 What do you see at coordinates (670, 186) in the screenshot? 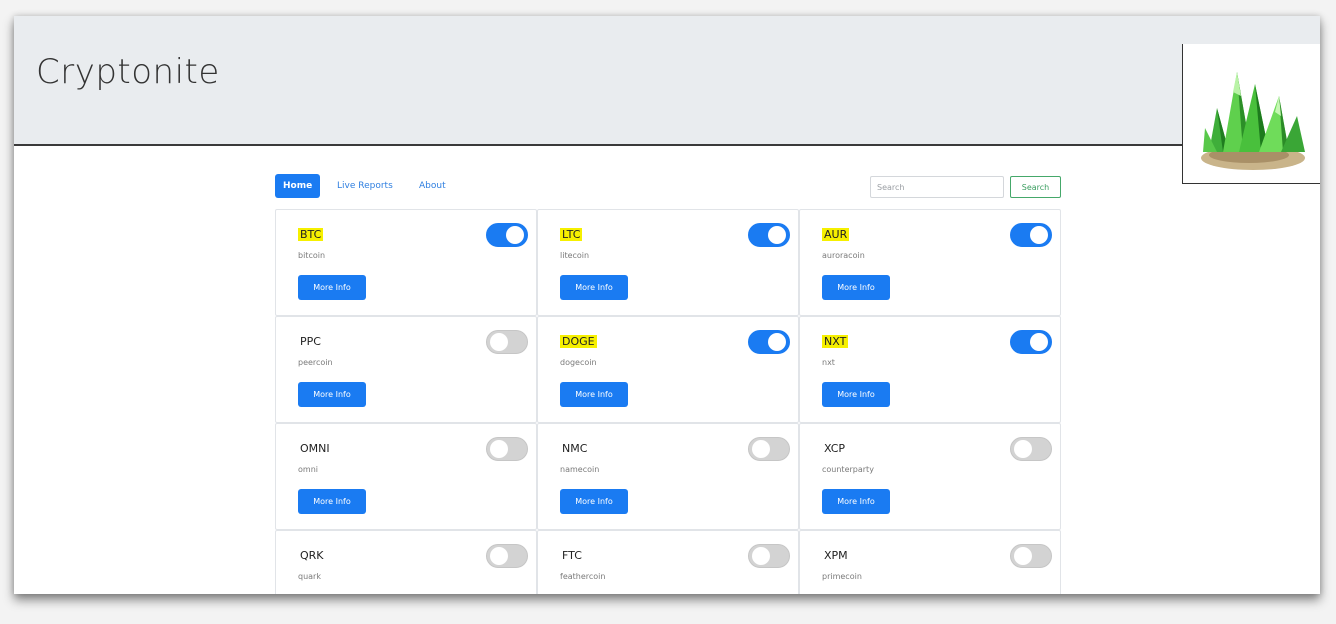
I see `main-nav: Home Live Reports About Search` at bounding box center [670, 186].